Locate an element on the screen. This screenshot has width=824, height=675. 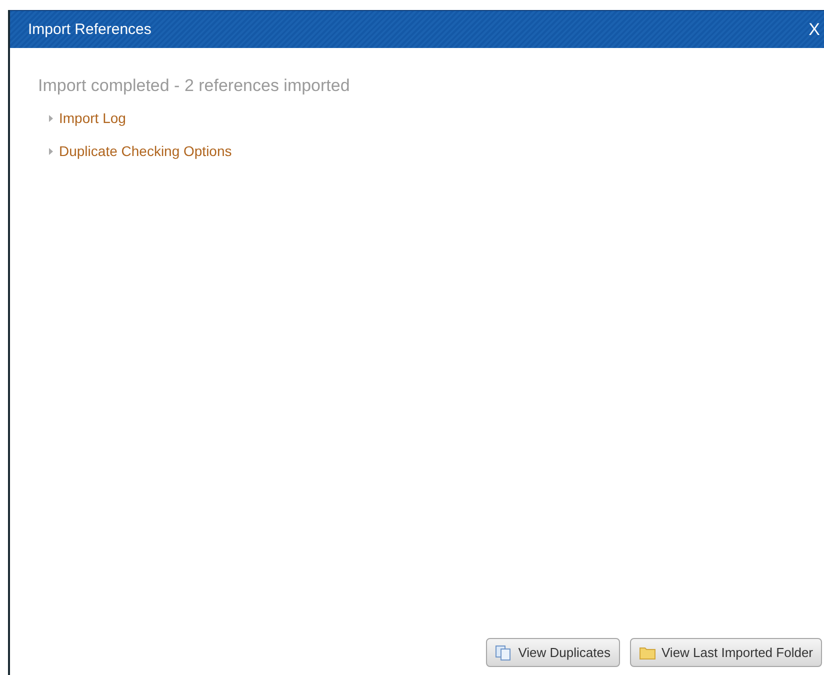
close-button: X is located at coordinates (814, 30).